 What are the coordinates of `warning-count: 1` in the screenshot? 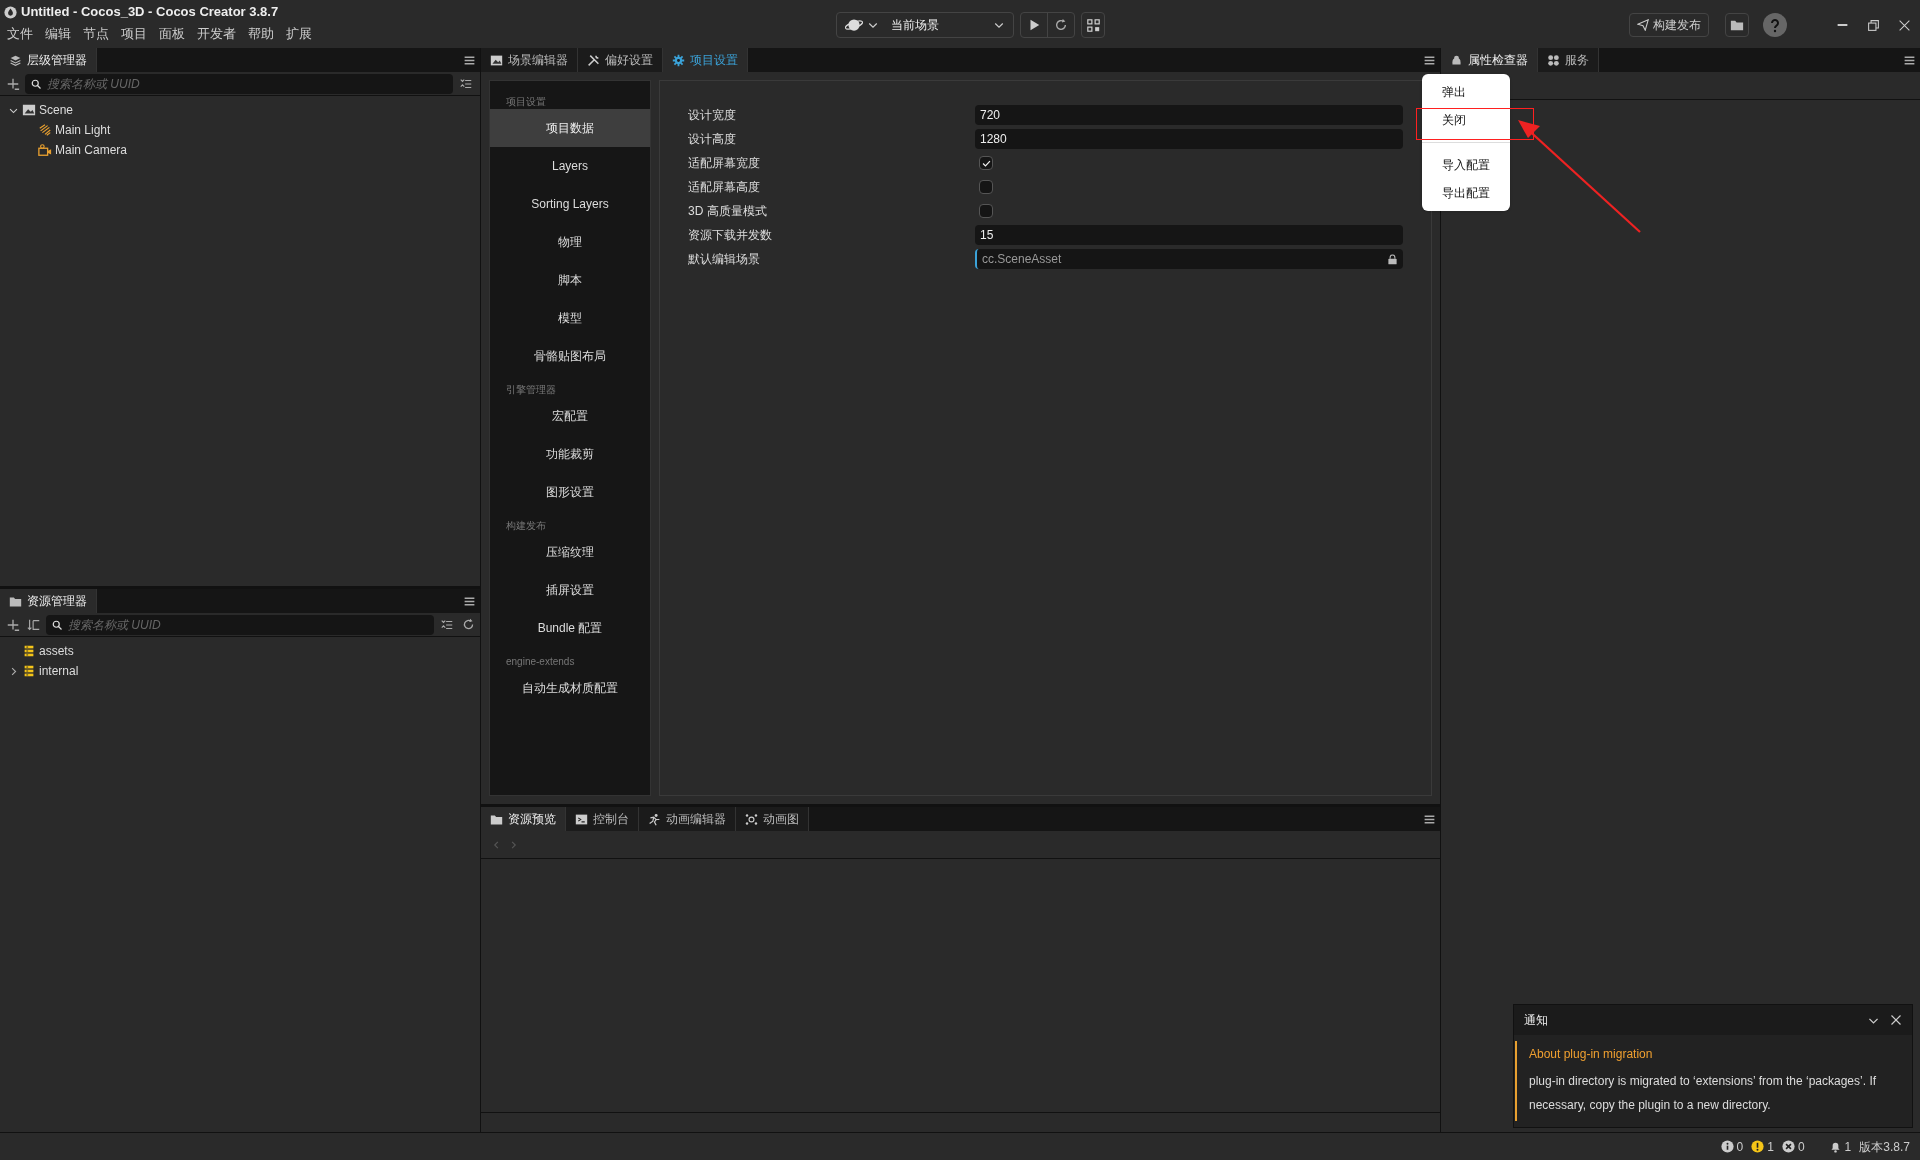 It's located at (1770, 1146).